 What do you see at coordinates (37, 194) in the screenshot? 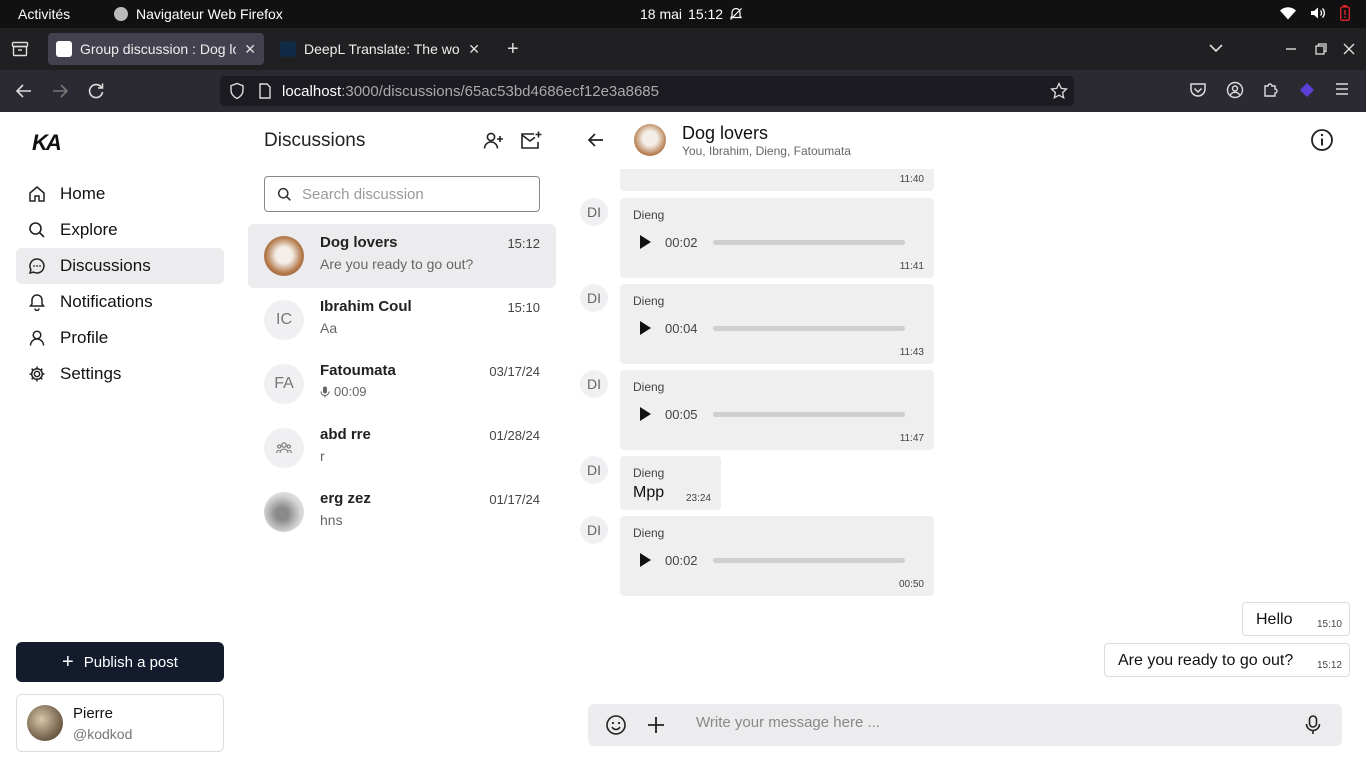
I see `home-icon` at bounding box center [37, 194].